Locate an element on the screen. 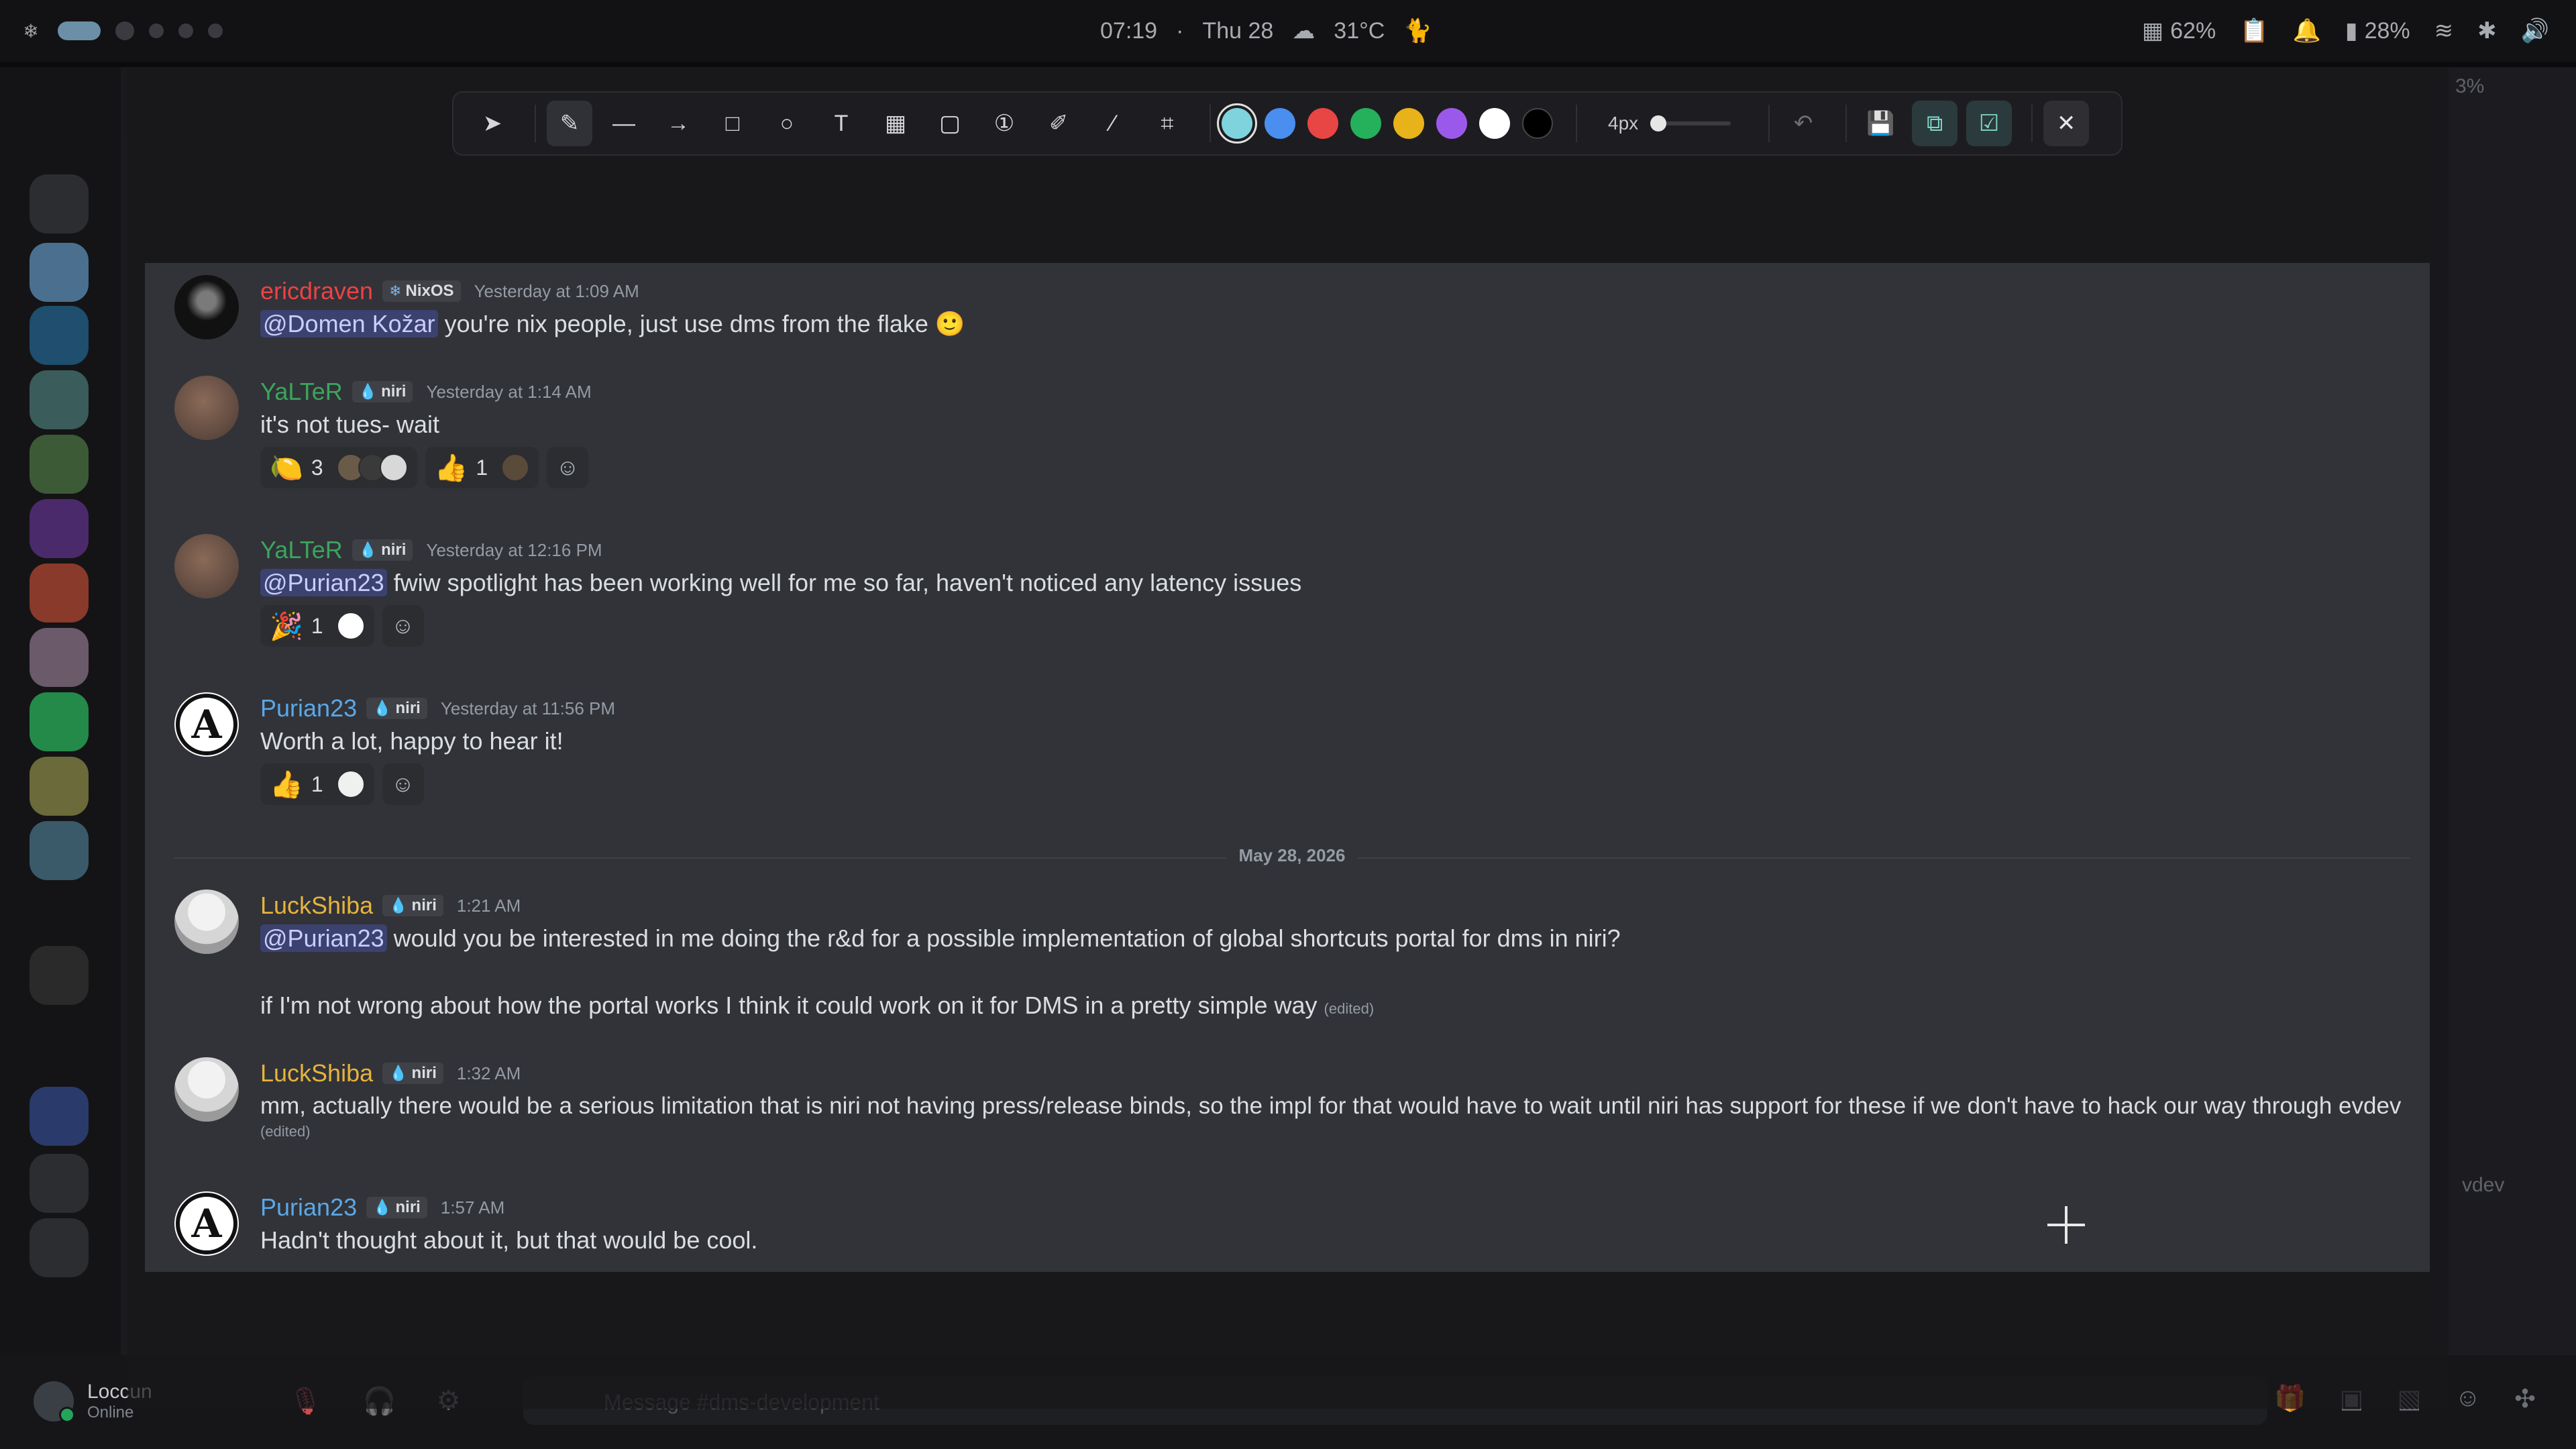 The image size is (2576, 1449). copy-icon: ⧉ is located at coordinates (1935, 123).